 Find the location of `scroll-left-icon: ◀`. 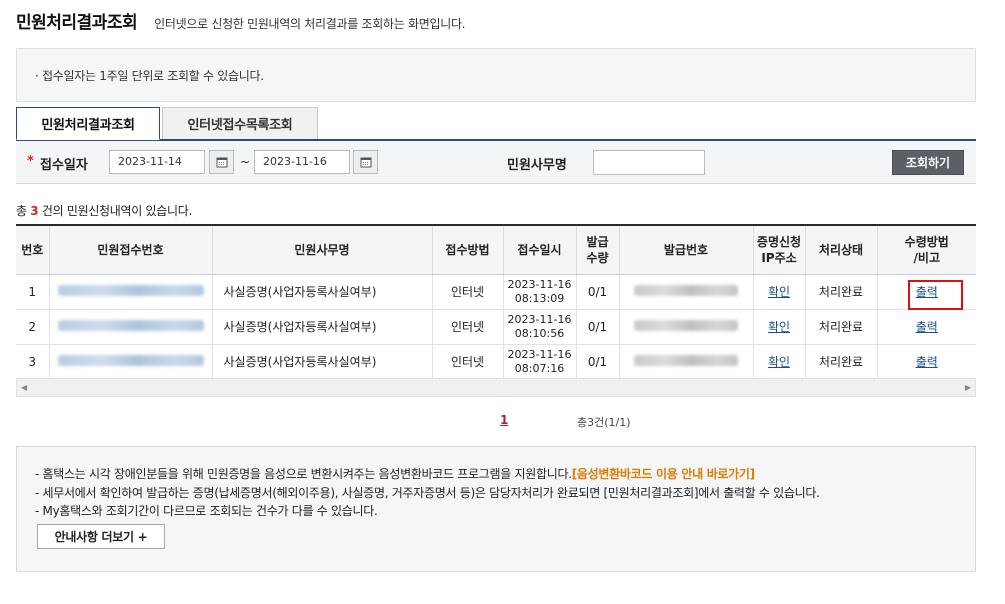

scroll-left-icon: ◀ is located at coordinates (24, 387).